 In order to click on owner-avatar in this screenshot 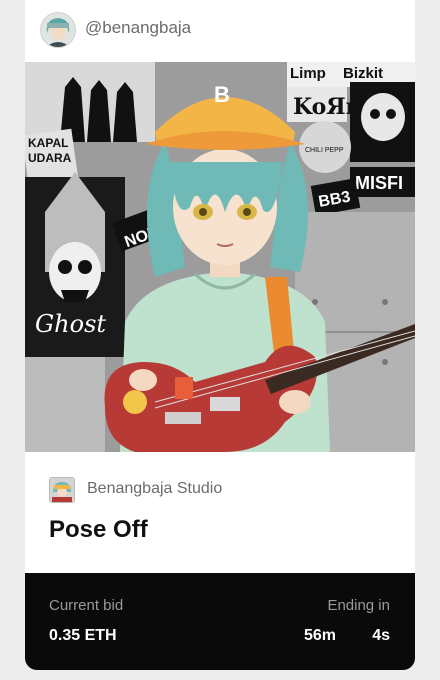, I will do `click(58, 30)`.